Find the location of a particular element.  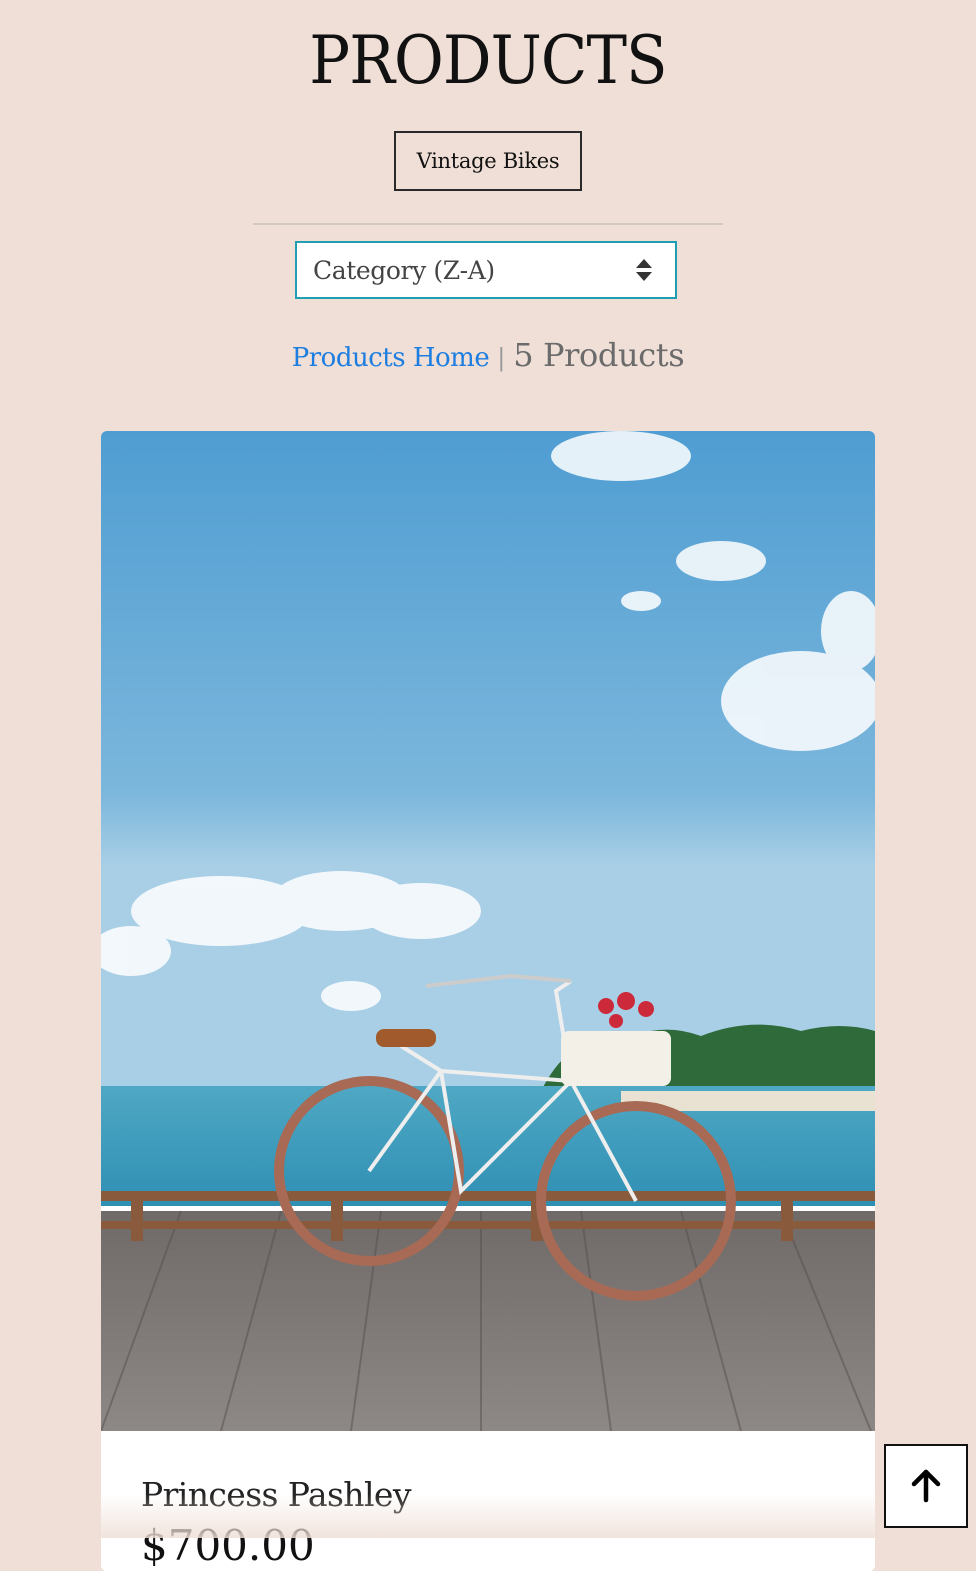

divider is located at coordinates (488, 224).